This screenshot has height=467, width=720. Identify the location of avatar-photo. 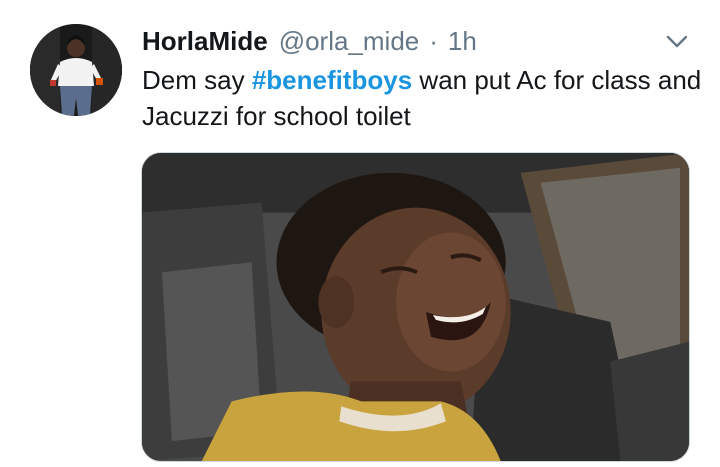
(76, 70).